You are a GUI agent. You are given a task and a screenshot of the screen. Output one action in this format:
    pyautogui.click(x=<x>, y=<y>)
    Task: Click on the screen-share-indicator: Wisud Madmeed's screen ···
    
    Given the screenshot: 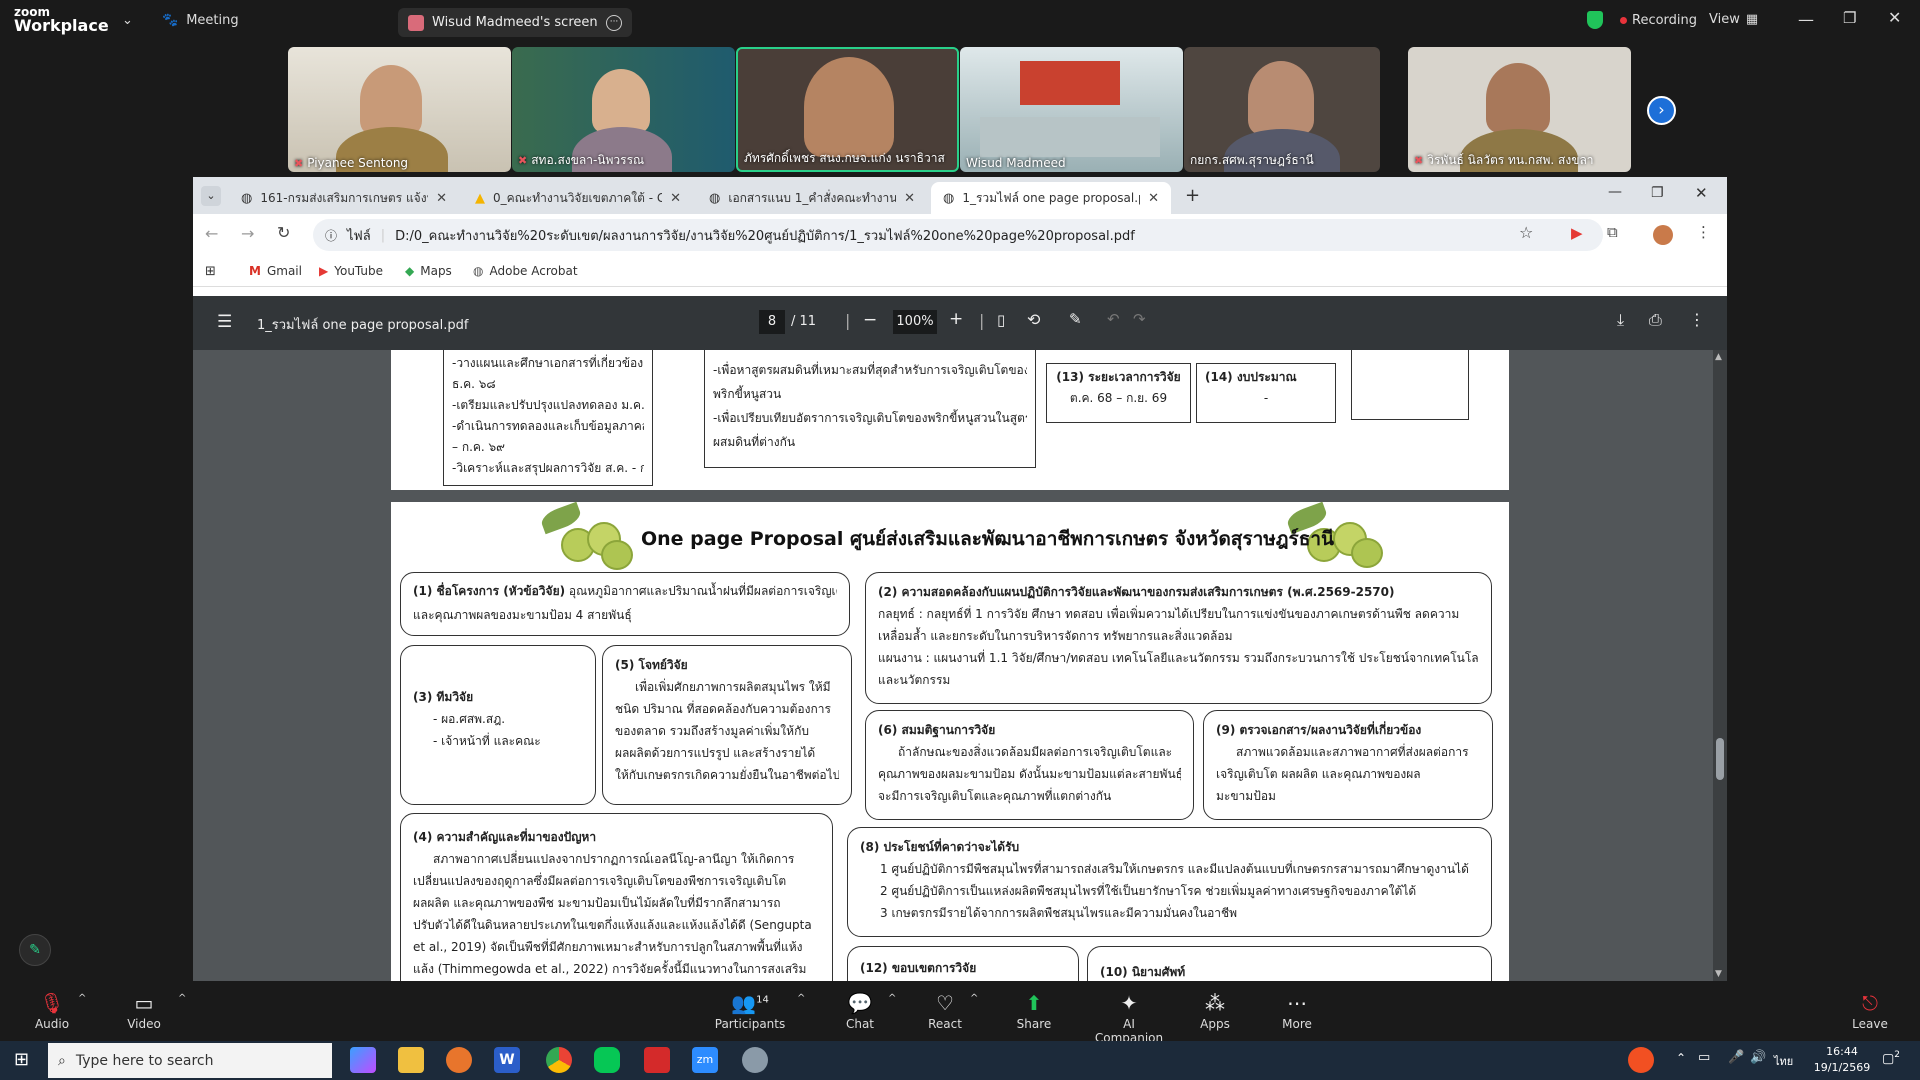 What is the action you would take?
    pyautogui.click(x=515, y=22)
    